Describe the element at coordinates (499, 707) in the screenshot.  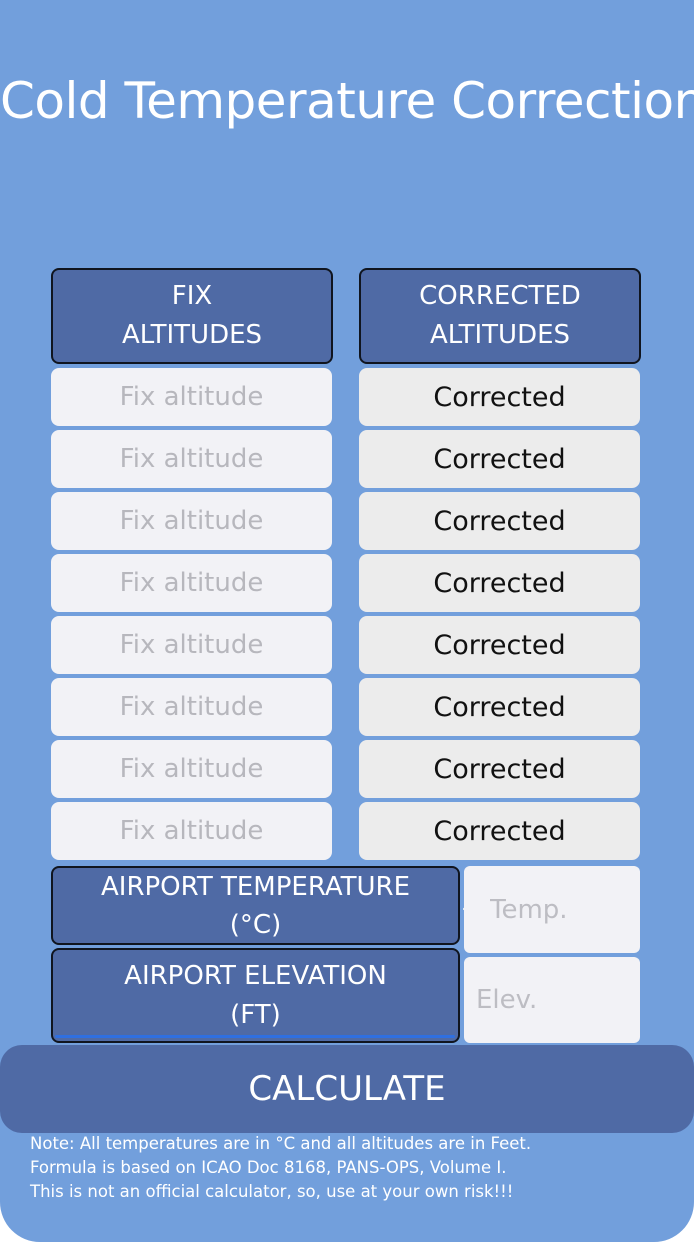
I see `corrected-altitude-6: Corrected` at that location.